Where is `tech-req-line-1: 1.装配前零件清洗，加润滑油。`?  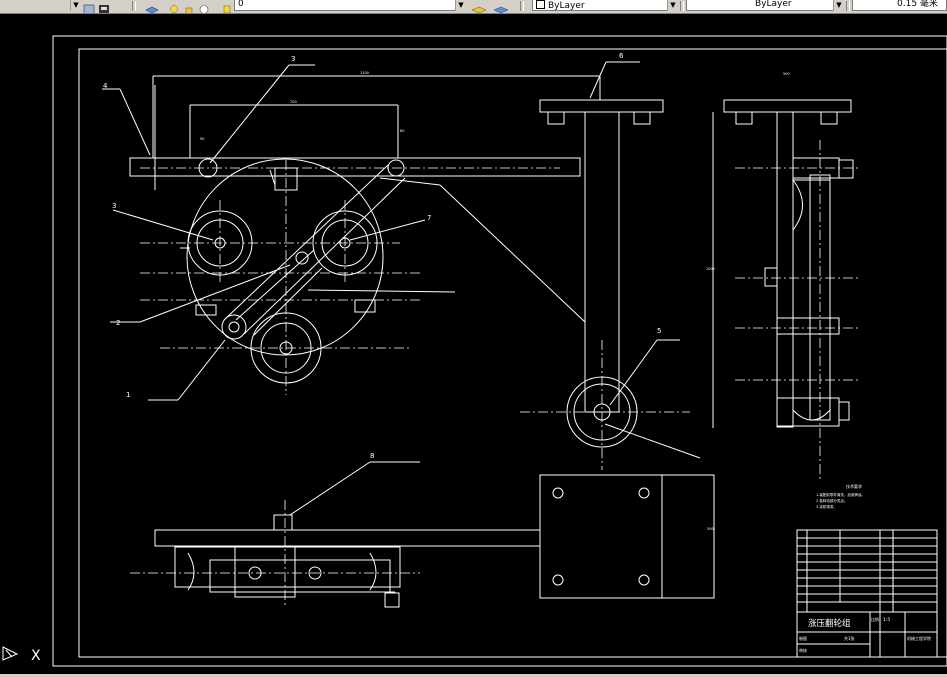 tech-req-line-1: 1.装配前零件清洗，加润滑油。 is located at coordinates (840, 494).